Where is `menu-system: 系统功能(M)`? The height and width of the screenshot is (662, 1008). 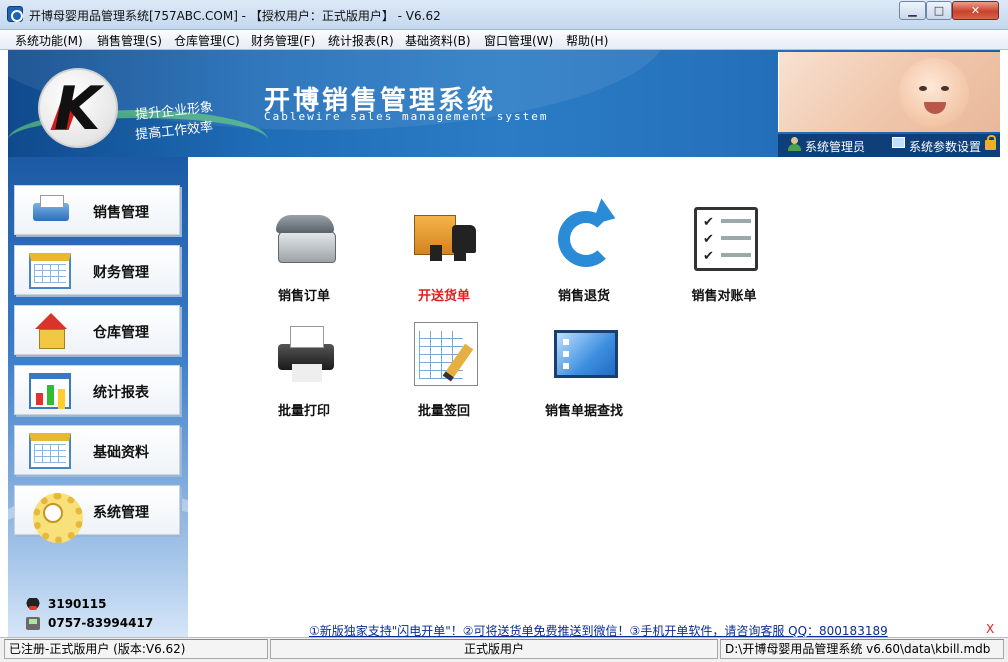 menu-system: 系统功能(M) is located at coordinates (49, 40).